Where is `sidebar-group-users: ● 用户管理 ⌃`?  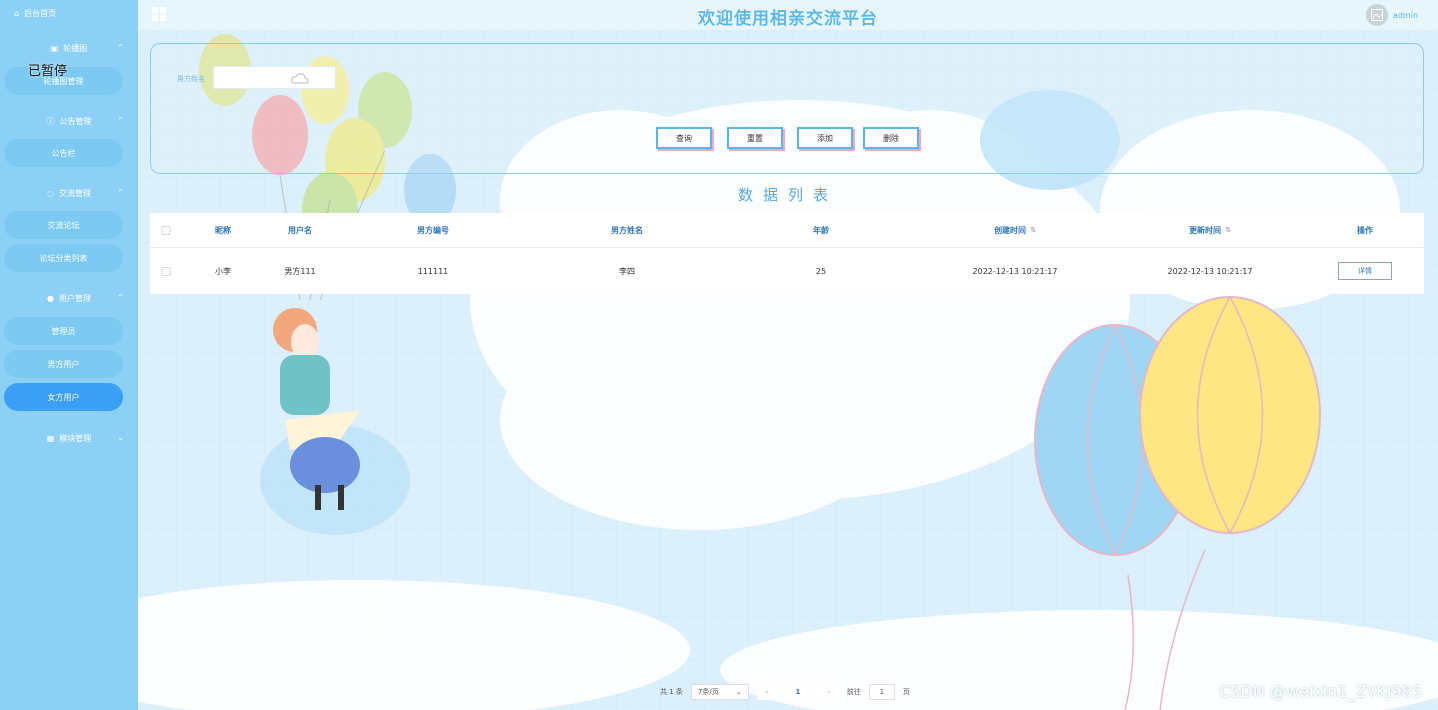 sidebar-group-users: ● 用户管理 ⌃ is located at coordinates (69, 298).